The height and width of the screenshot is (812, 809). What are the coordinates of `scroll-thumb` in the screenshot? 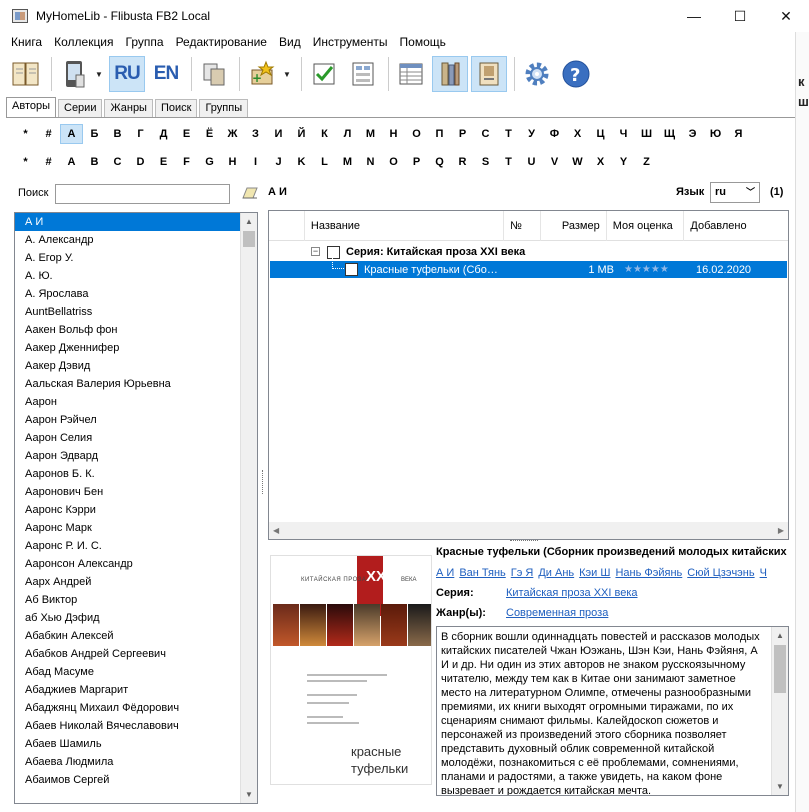 It's located at (780, 669).